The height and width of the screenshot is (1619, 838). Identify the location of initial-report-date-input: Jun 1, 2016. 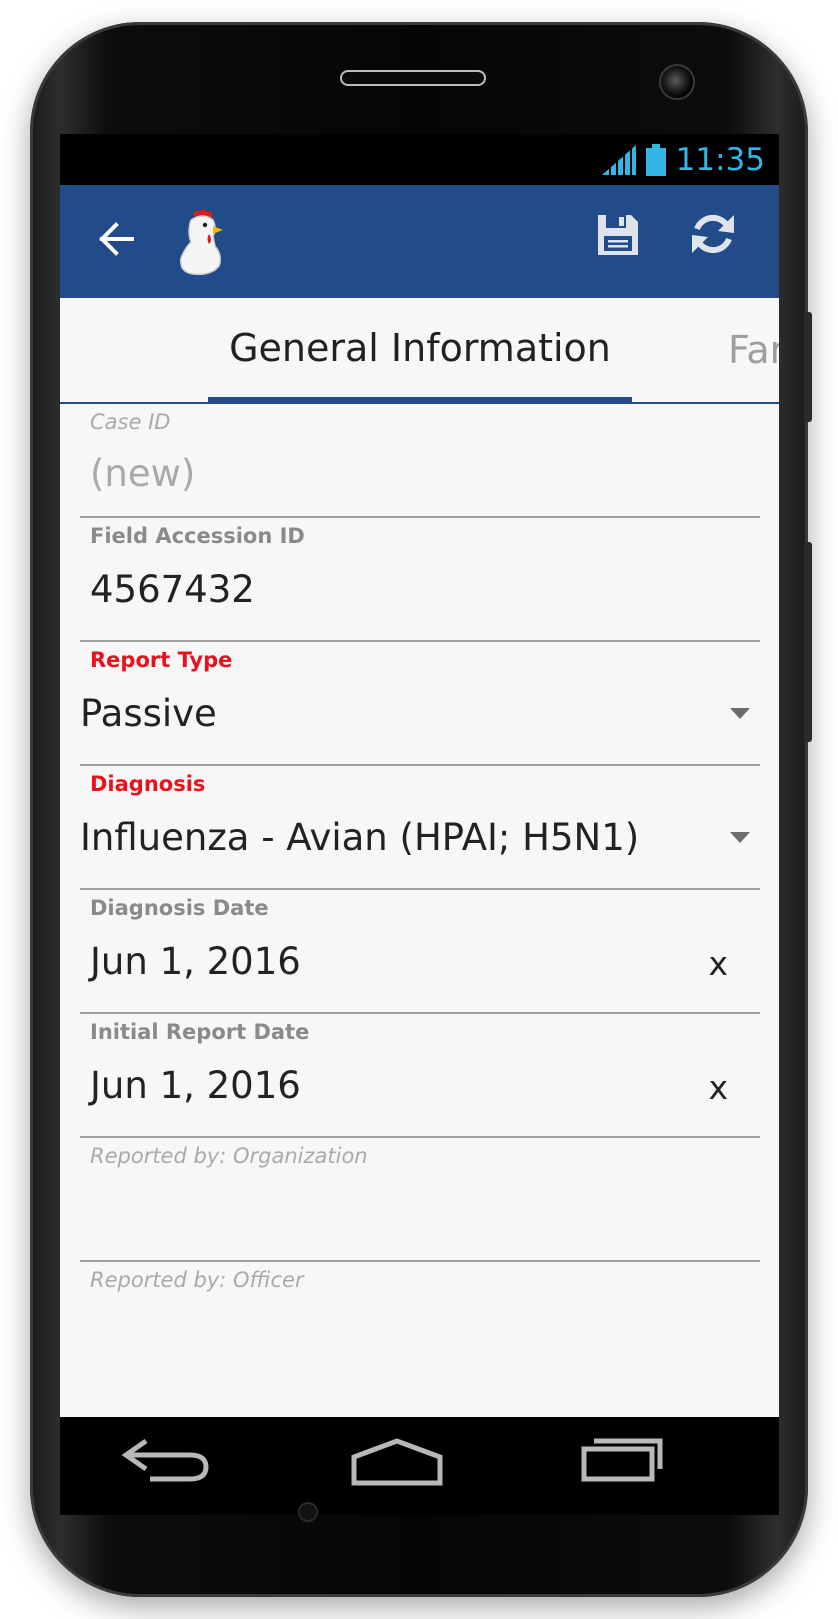
(195, 1085).